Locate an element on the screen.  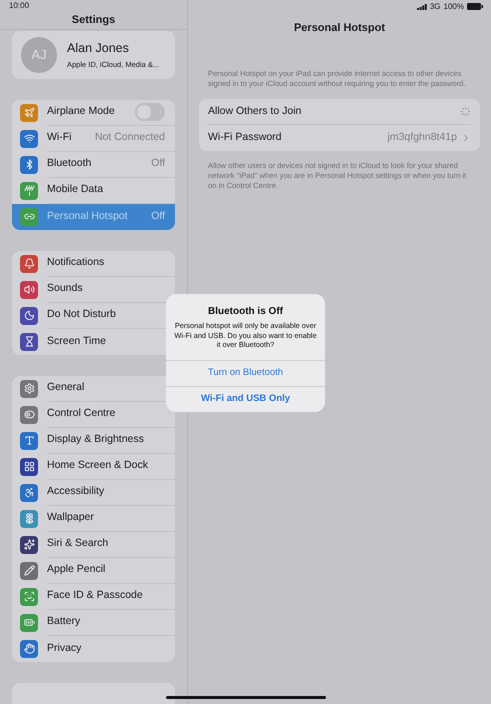
item-label: Control Centre is located at coordinates (81, 414).